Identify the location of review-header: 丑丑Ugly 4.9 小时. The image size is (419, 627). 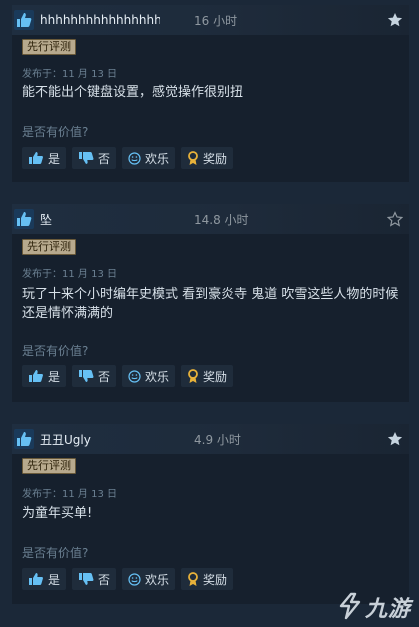
(210, 439).